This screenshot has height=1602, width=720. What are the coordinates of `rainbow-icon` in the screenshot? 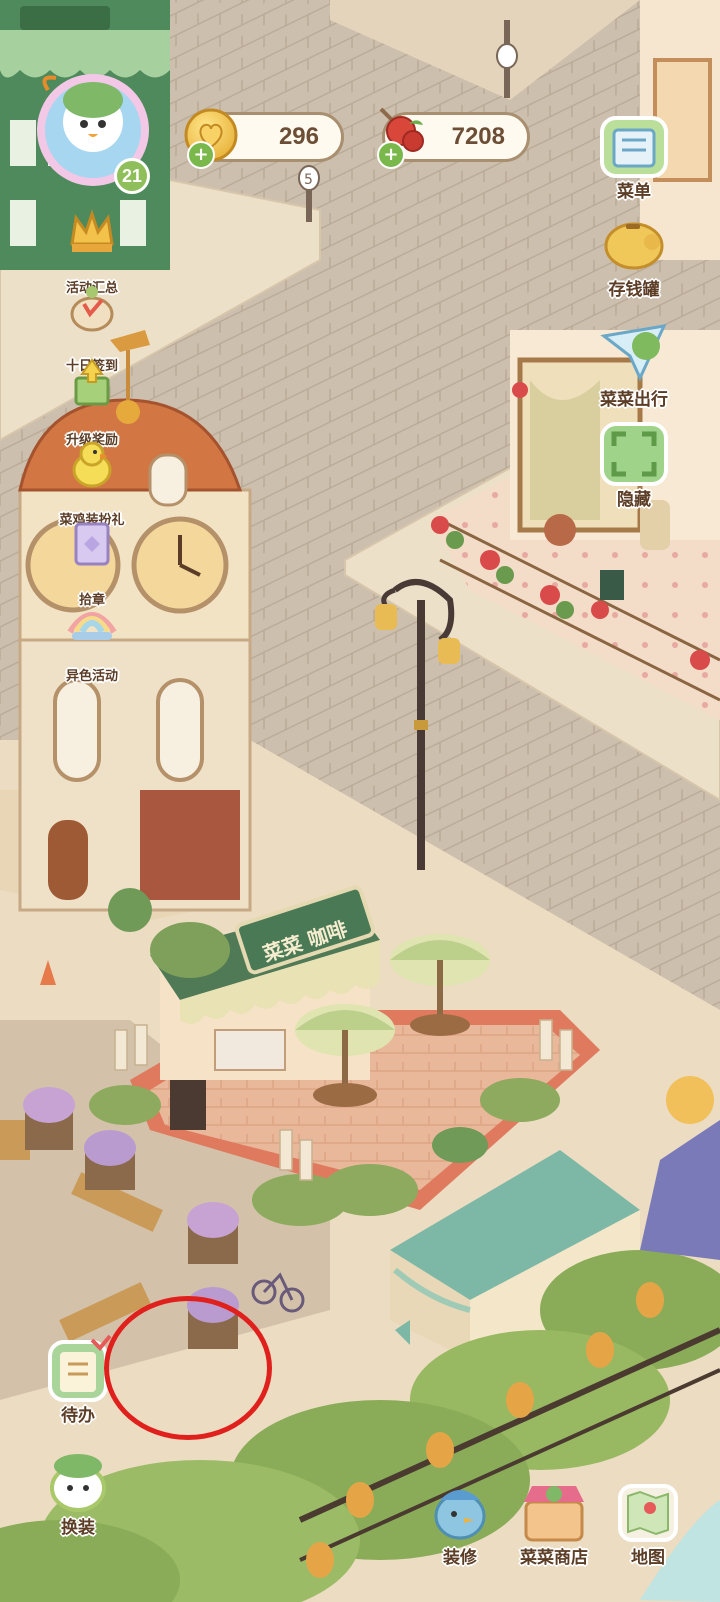 It's located at (92, 626).